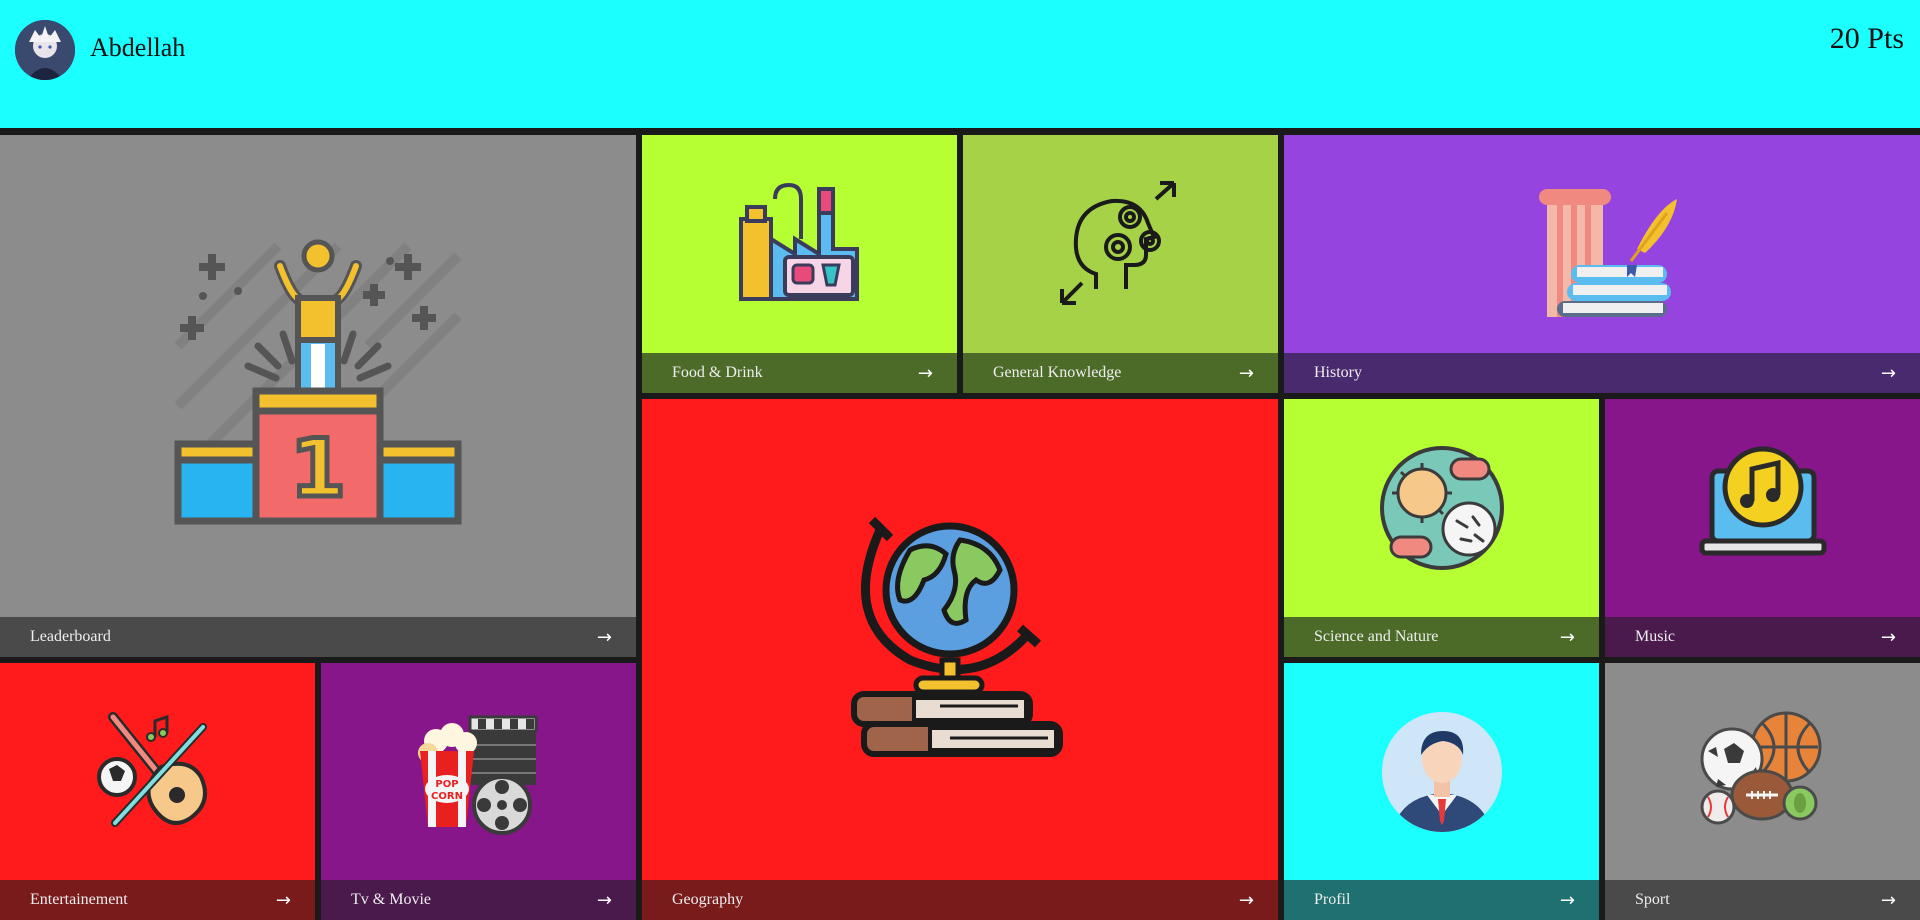  Describe the element at coordinates (1762, 900) in the screenshot. I see `tile-bar: Sport →` at that location.